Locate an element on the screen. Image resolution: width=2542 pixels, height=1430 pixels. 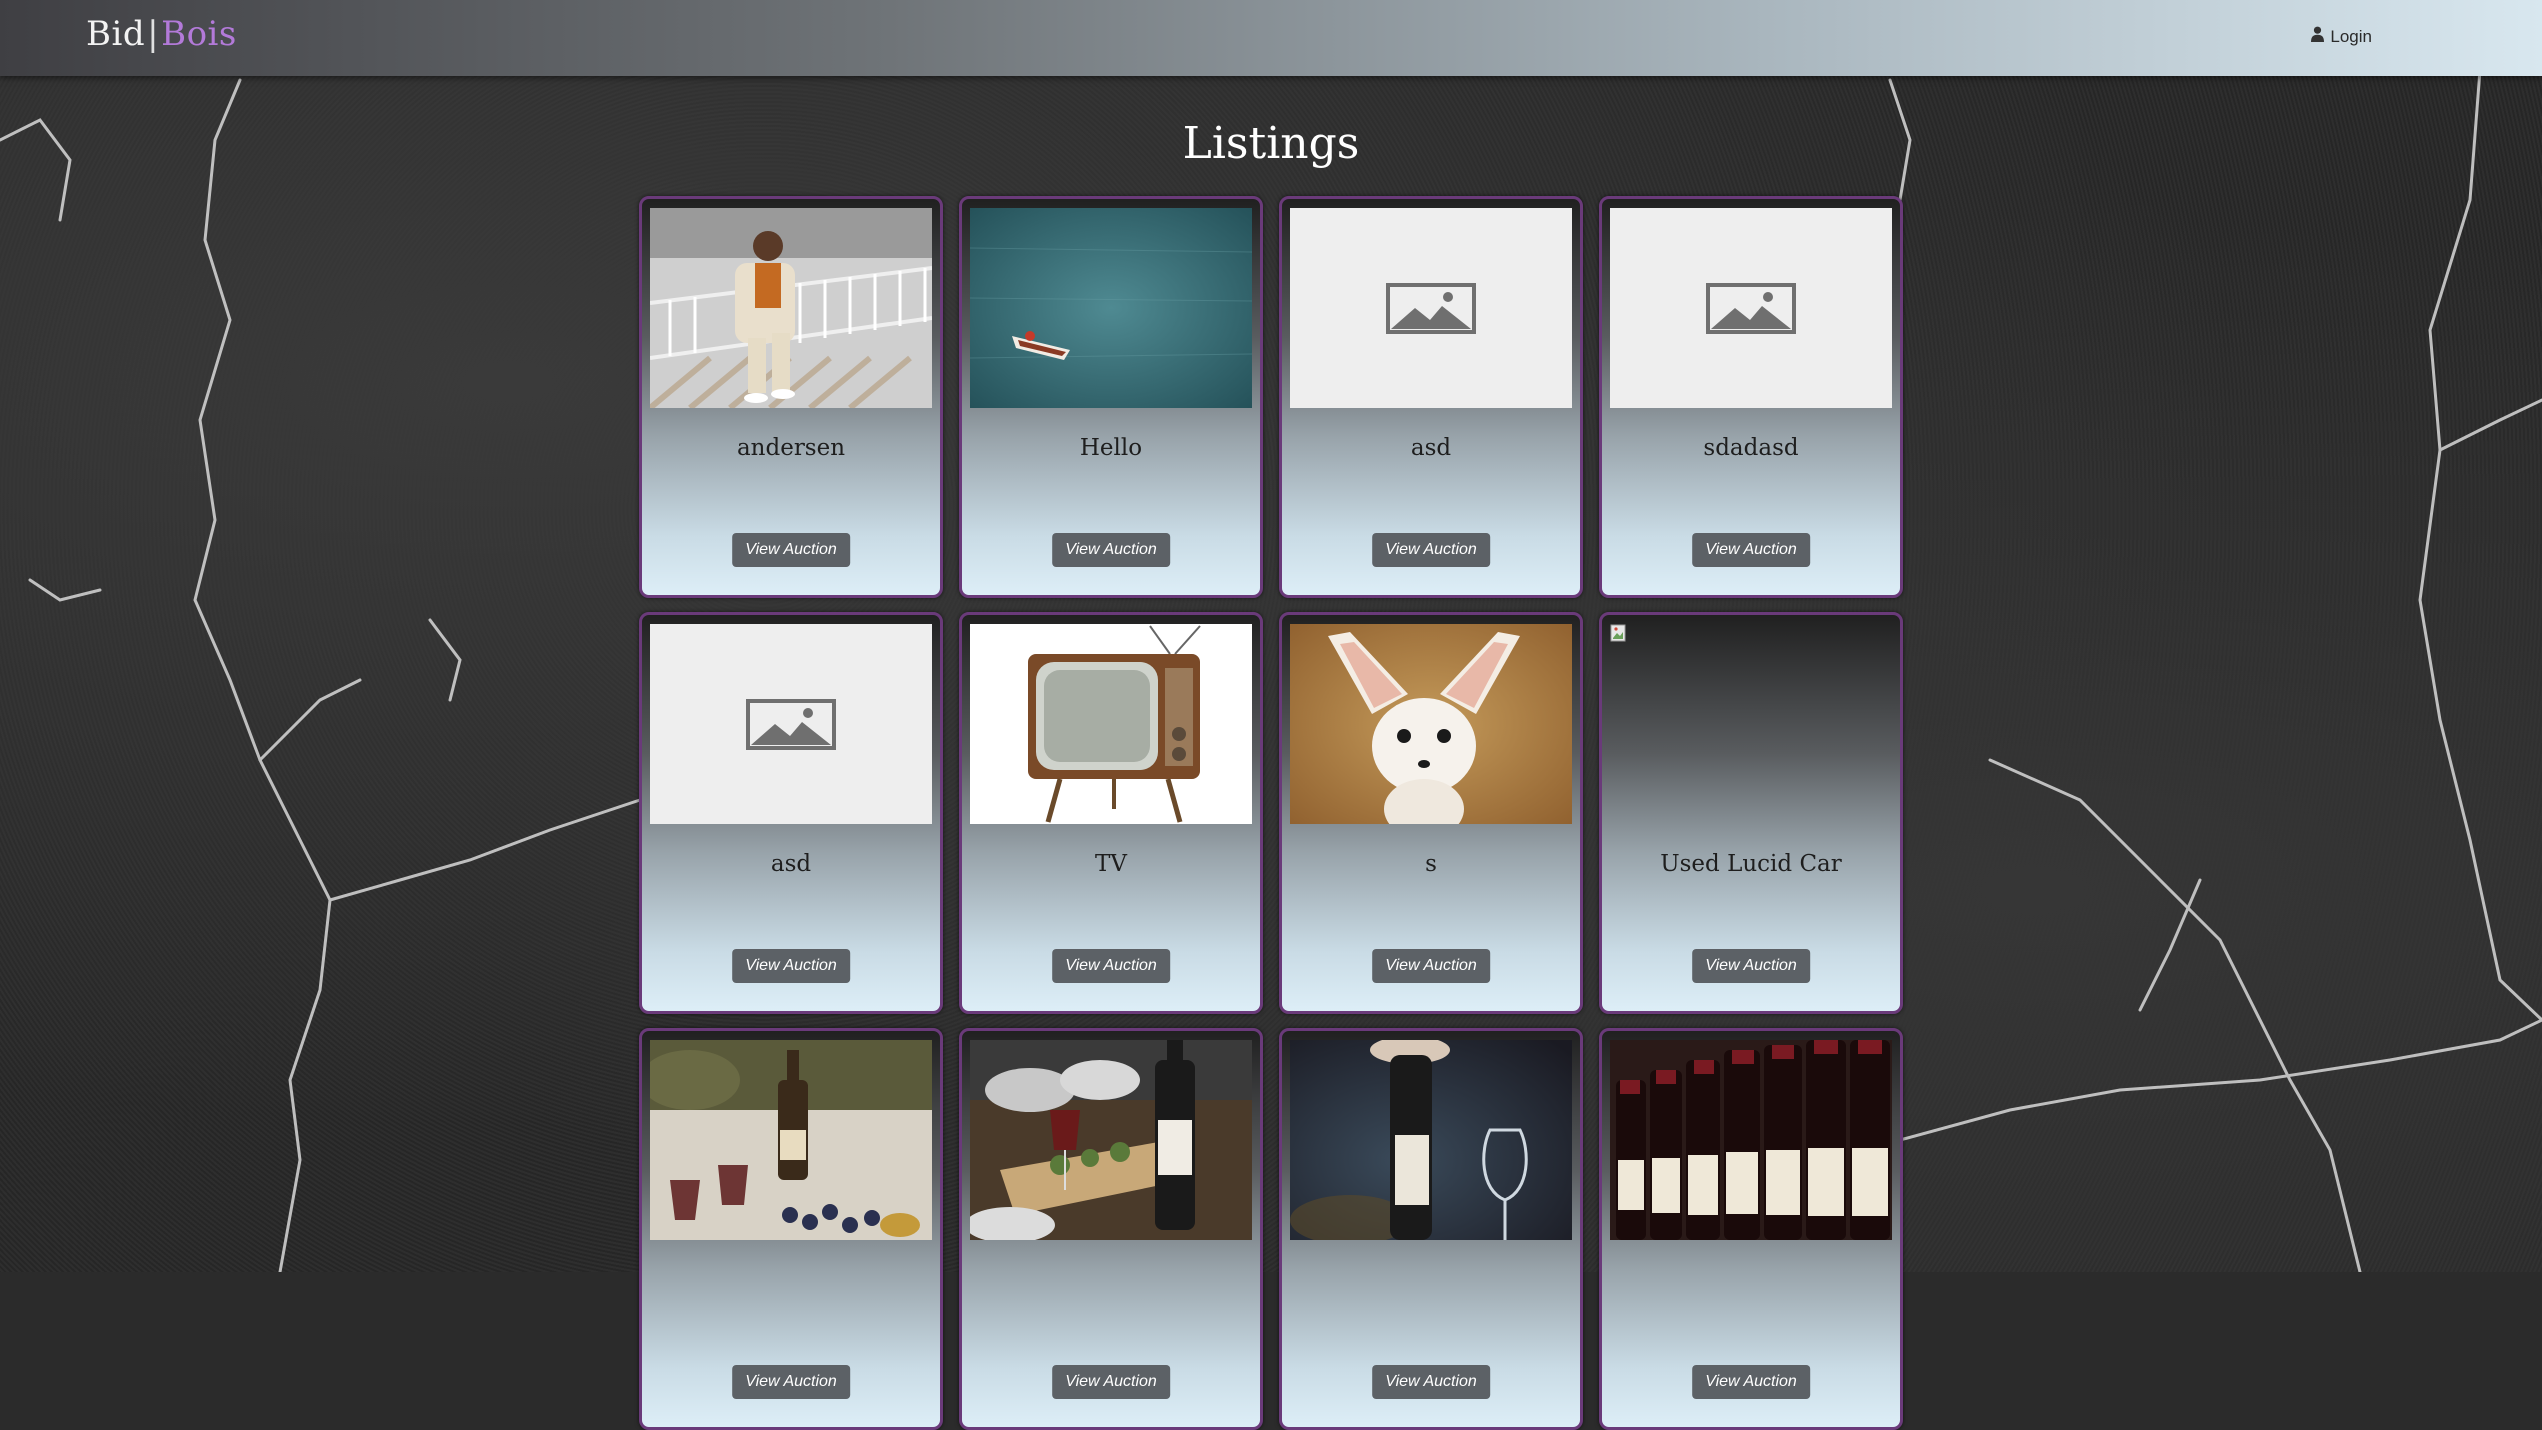
user-icon is located at coordinates (2317, 36).